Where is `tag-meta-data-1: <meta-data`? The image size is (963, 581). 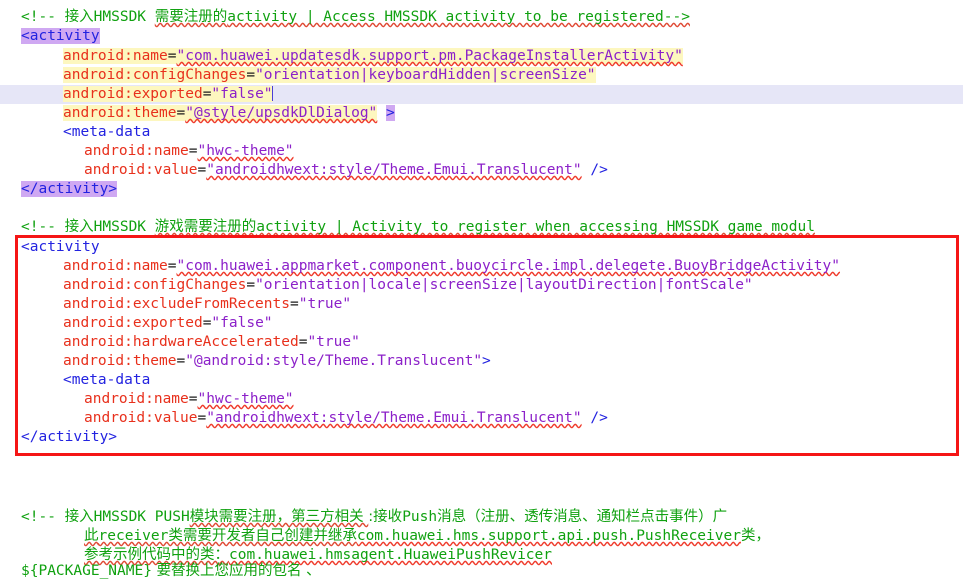
tag-meta-data-1: <meta-data is located at coordinates (107, 132).